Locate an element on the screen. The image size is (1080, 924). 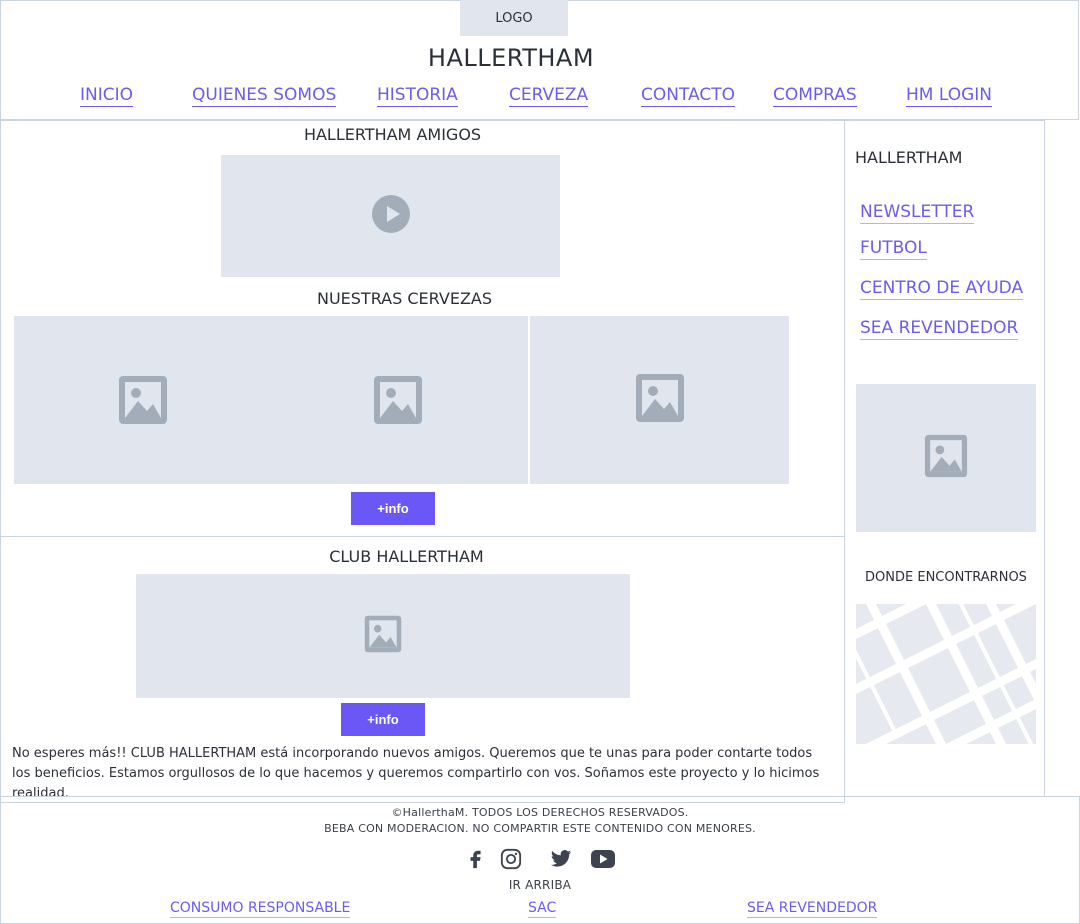
amigos-video is located at coordinates (390, 216).